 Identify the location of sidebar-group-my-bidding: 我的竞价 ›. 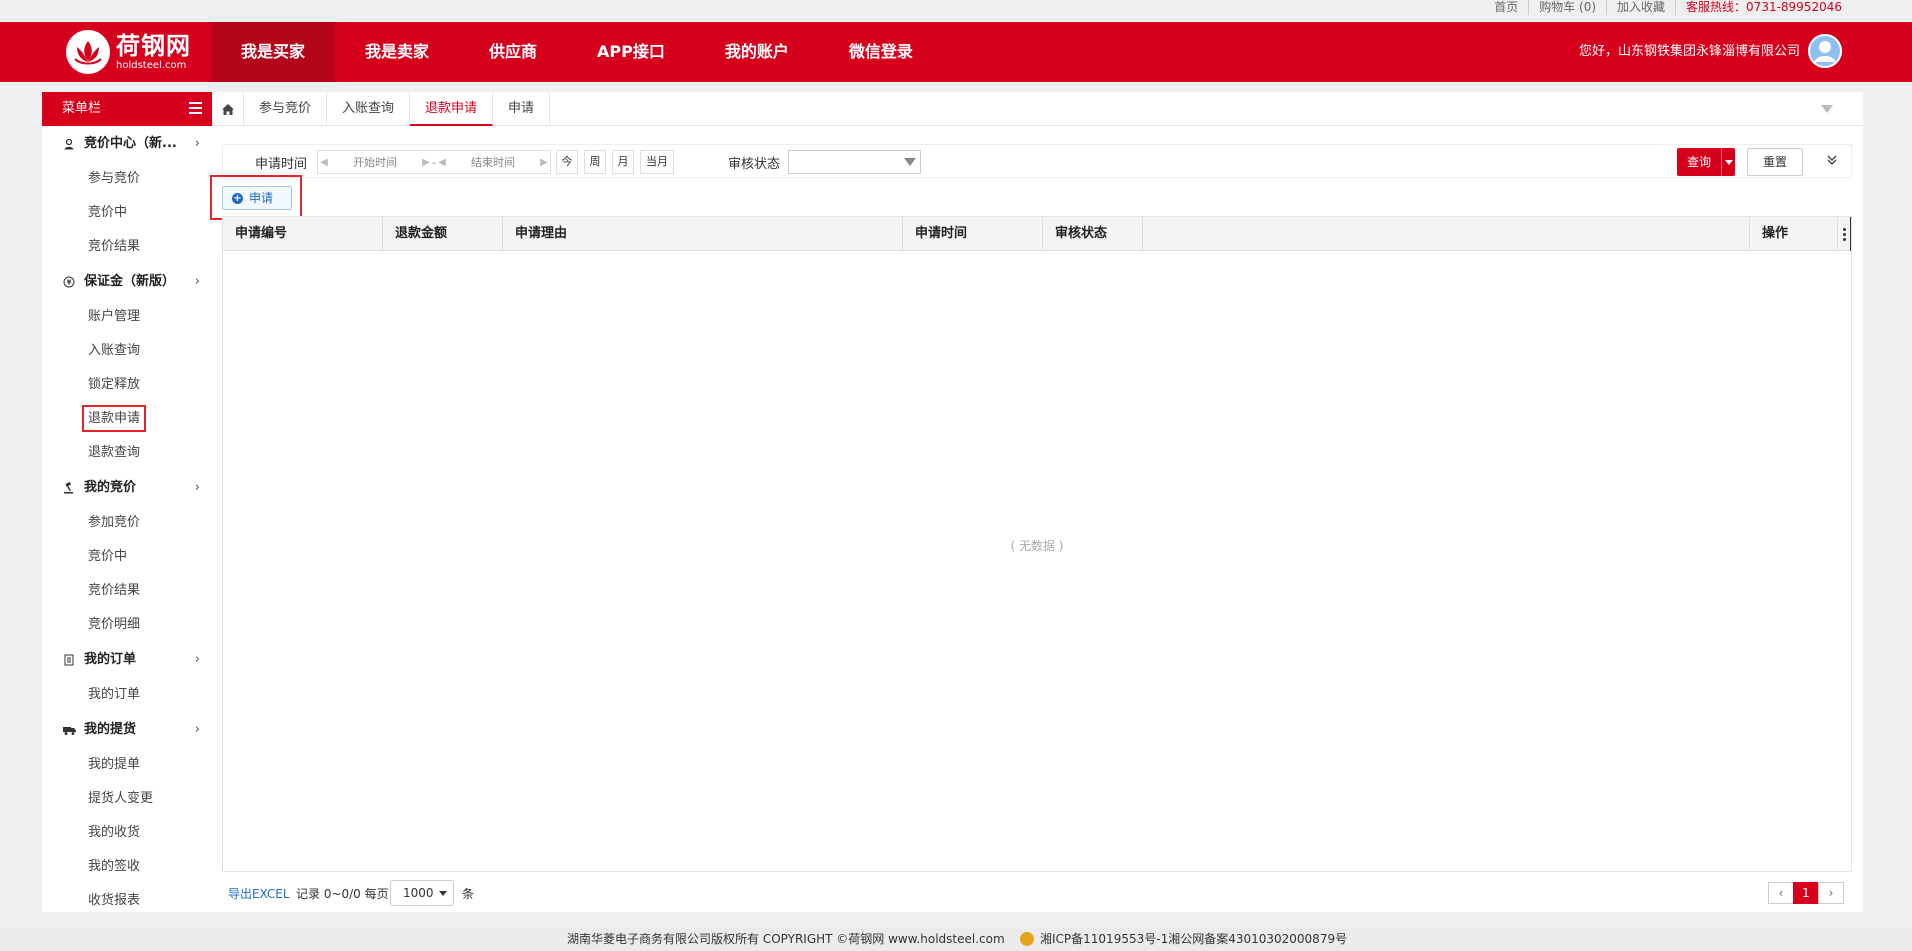
(127, 488).